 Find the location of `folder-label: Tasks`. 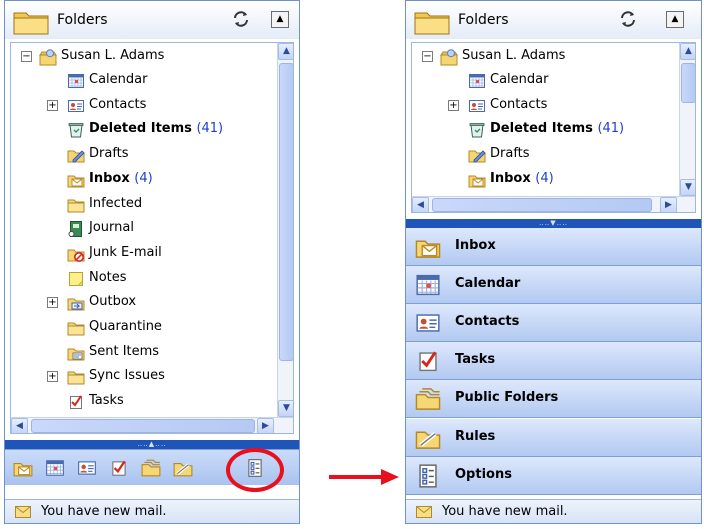

folder-label: Tasks is located at coordinates (106, 401).